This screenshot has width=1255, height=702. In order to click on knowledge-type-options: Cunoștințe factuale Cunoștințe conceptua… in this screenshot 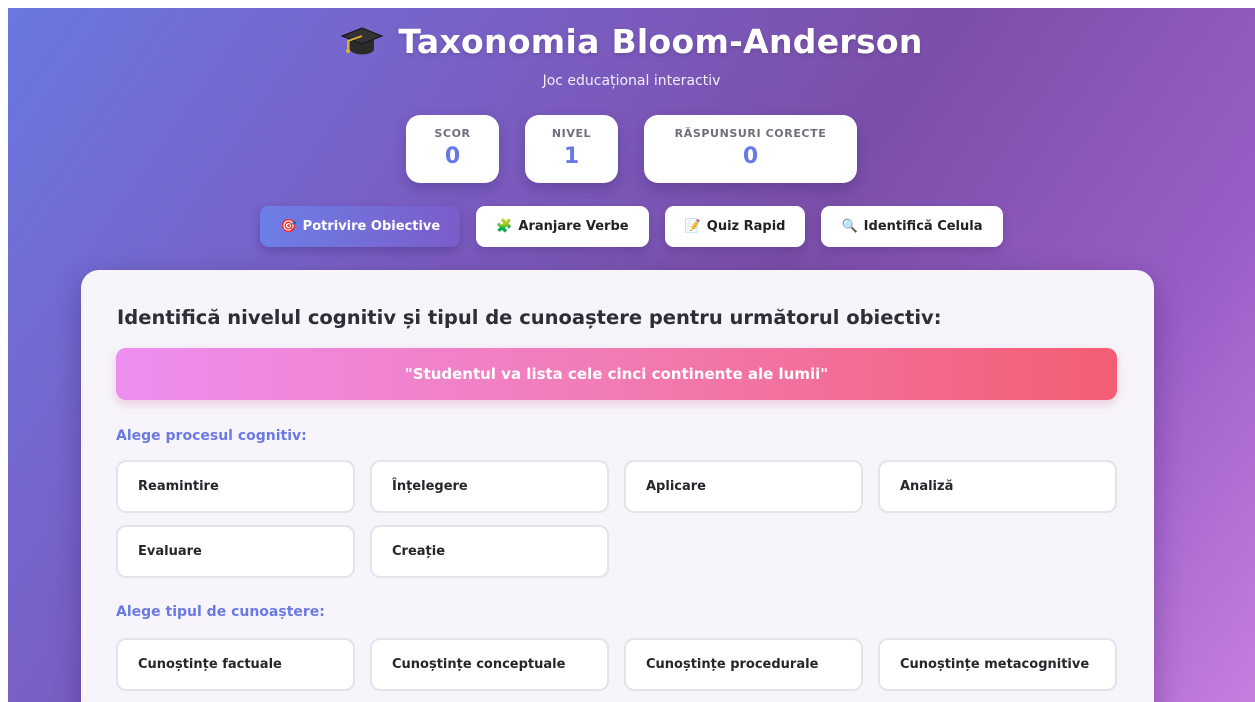, I will do `click(616, 664)`.